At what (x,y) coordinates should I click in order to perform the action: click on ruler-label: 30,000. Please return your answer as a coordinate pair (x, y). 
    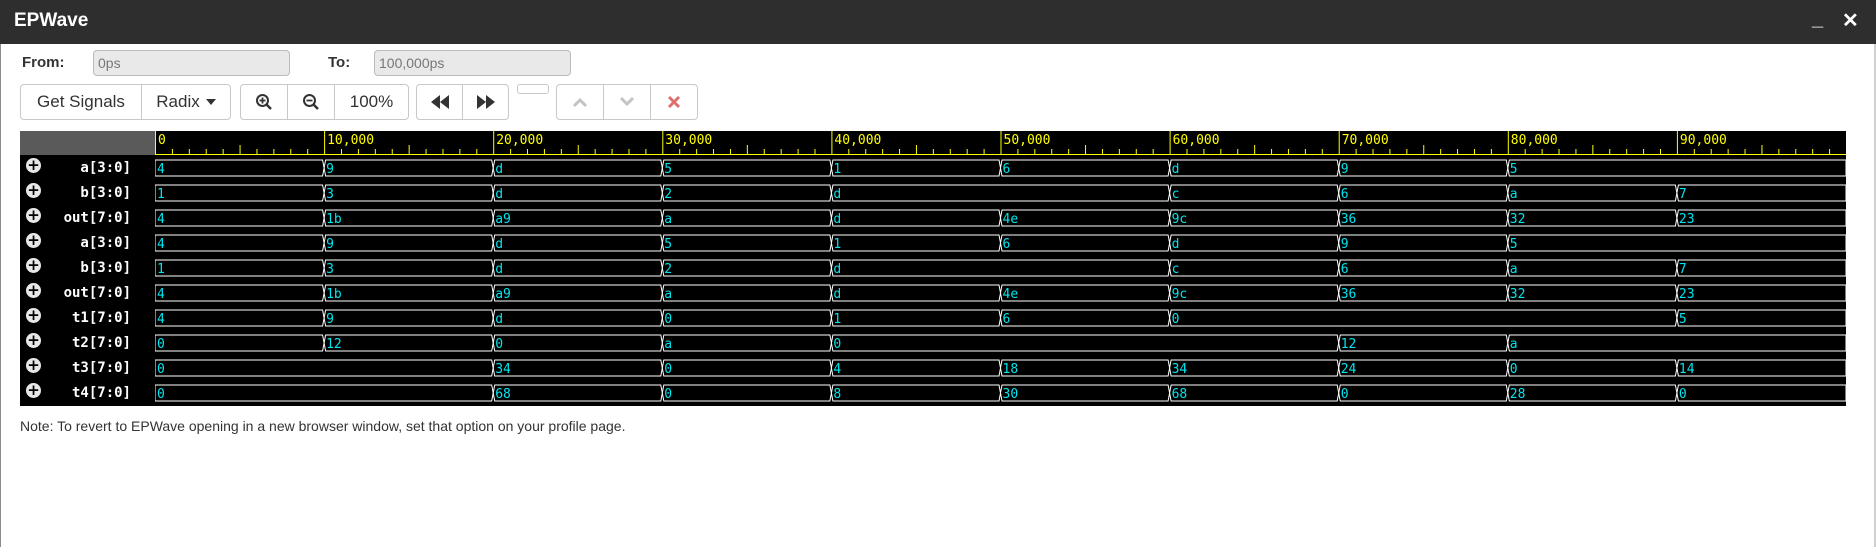
    Looking at the image, I should click on (688, 140).